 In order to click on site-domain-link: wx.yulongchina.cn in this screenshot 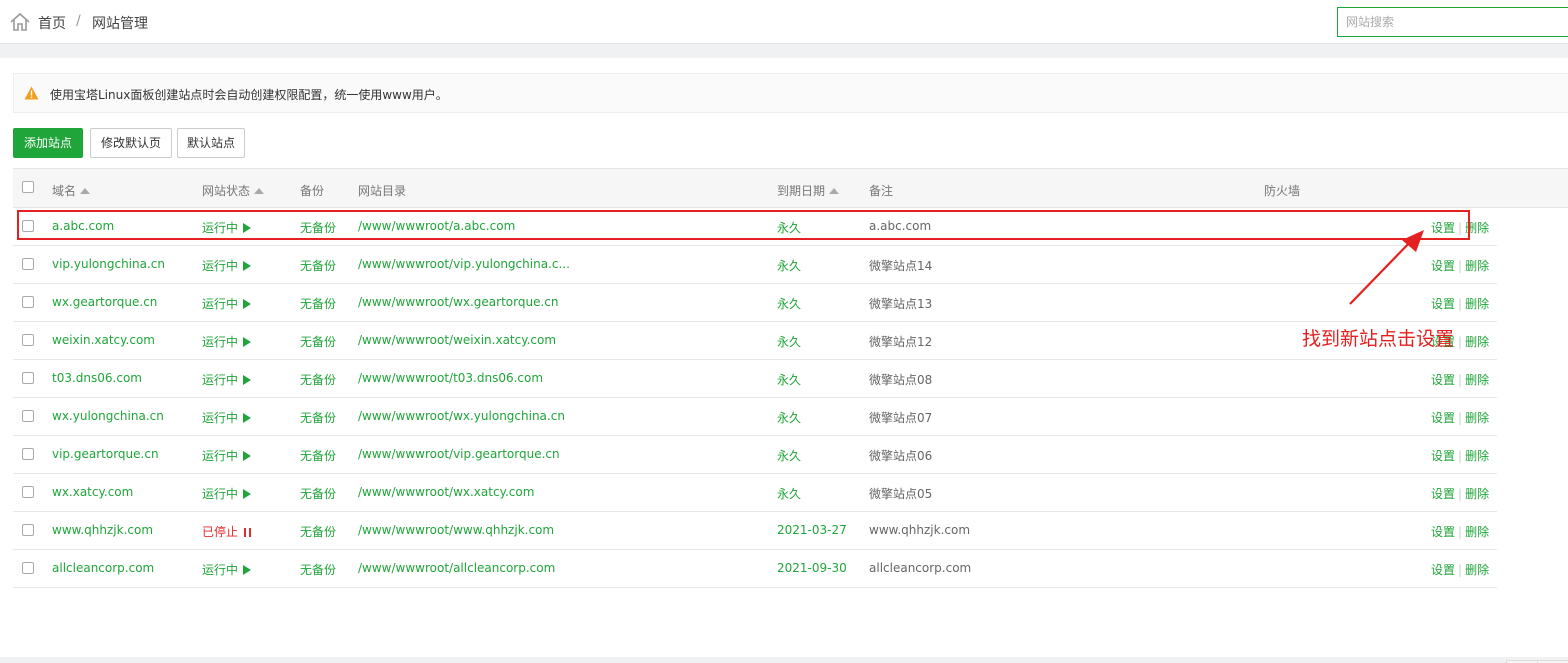, I will do `click(108, 416)`.